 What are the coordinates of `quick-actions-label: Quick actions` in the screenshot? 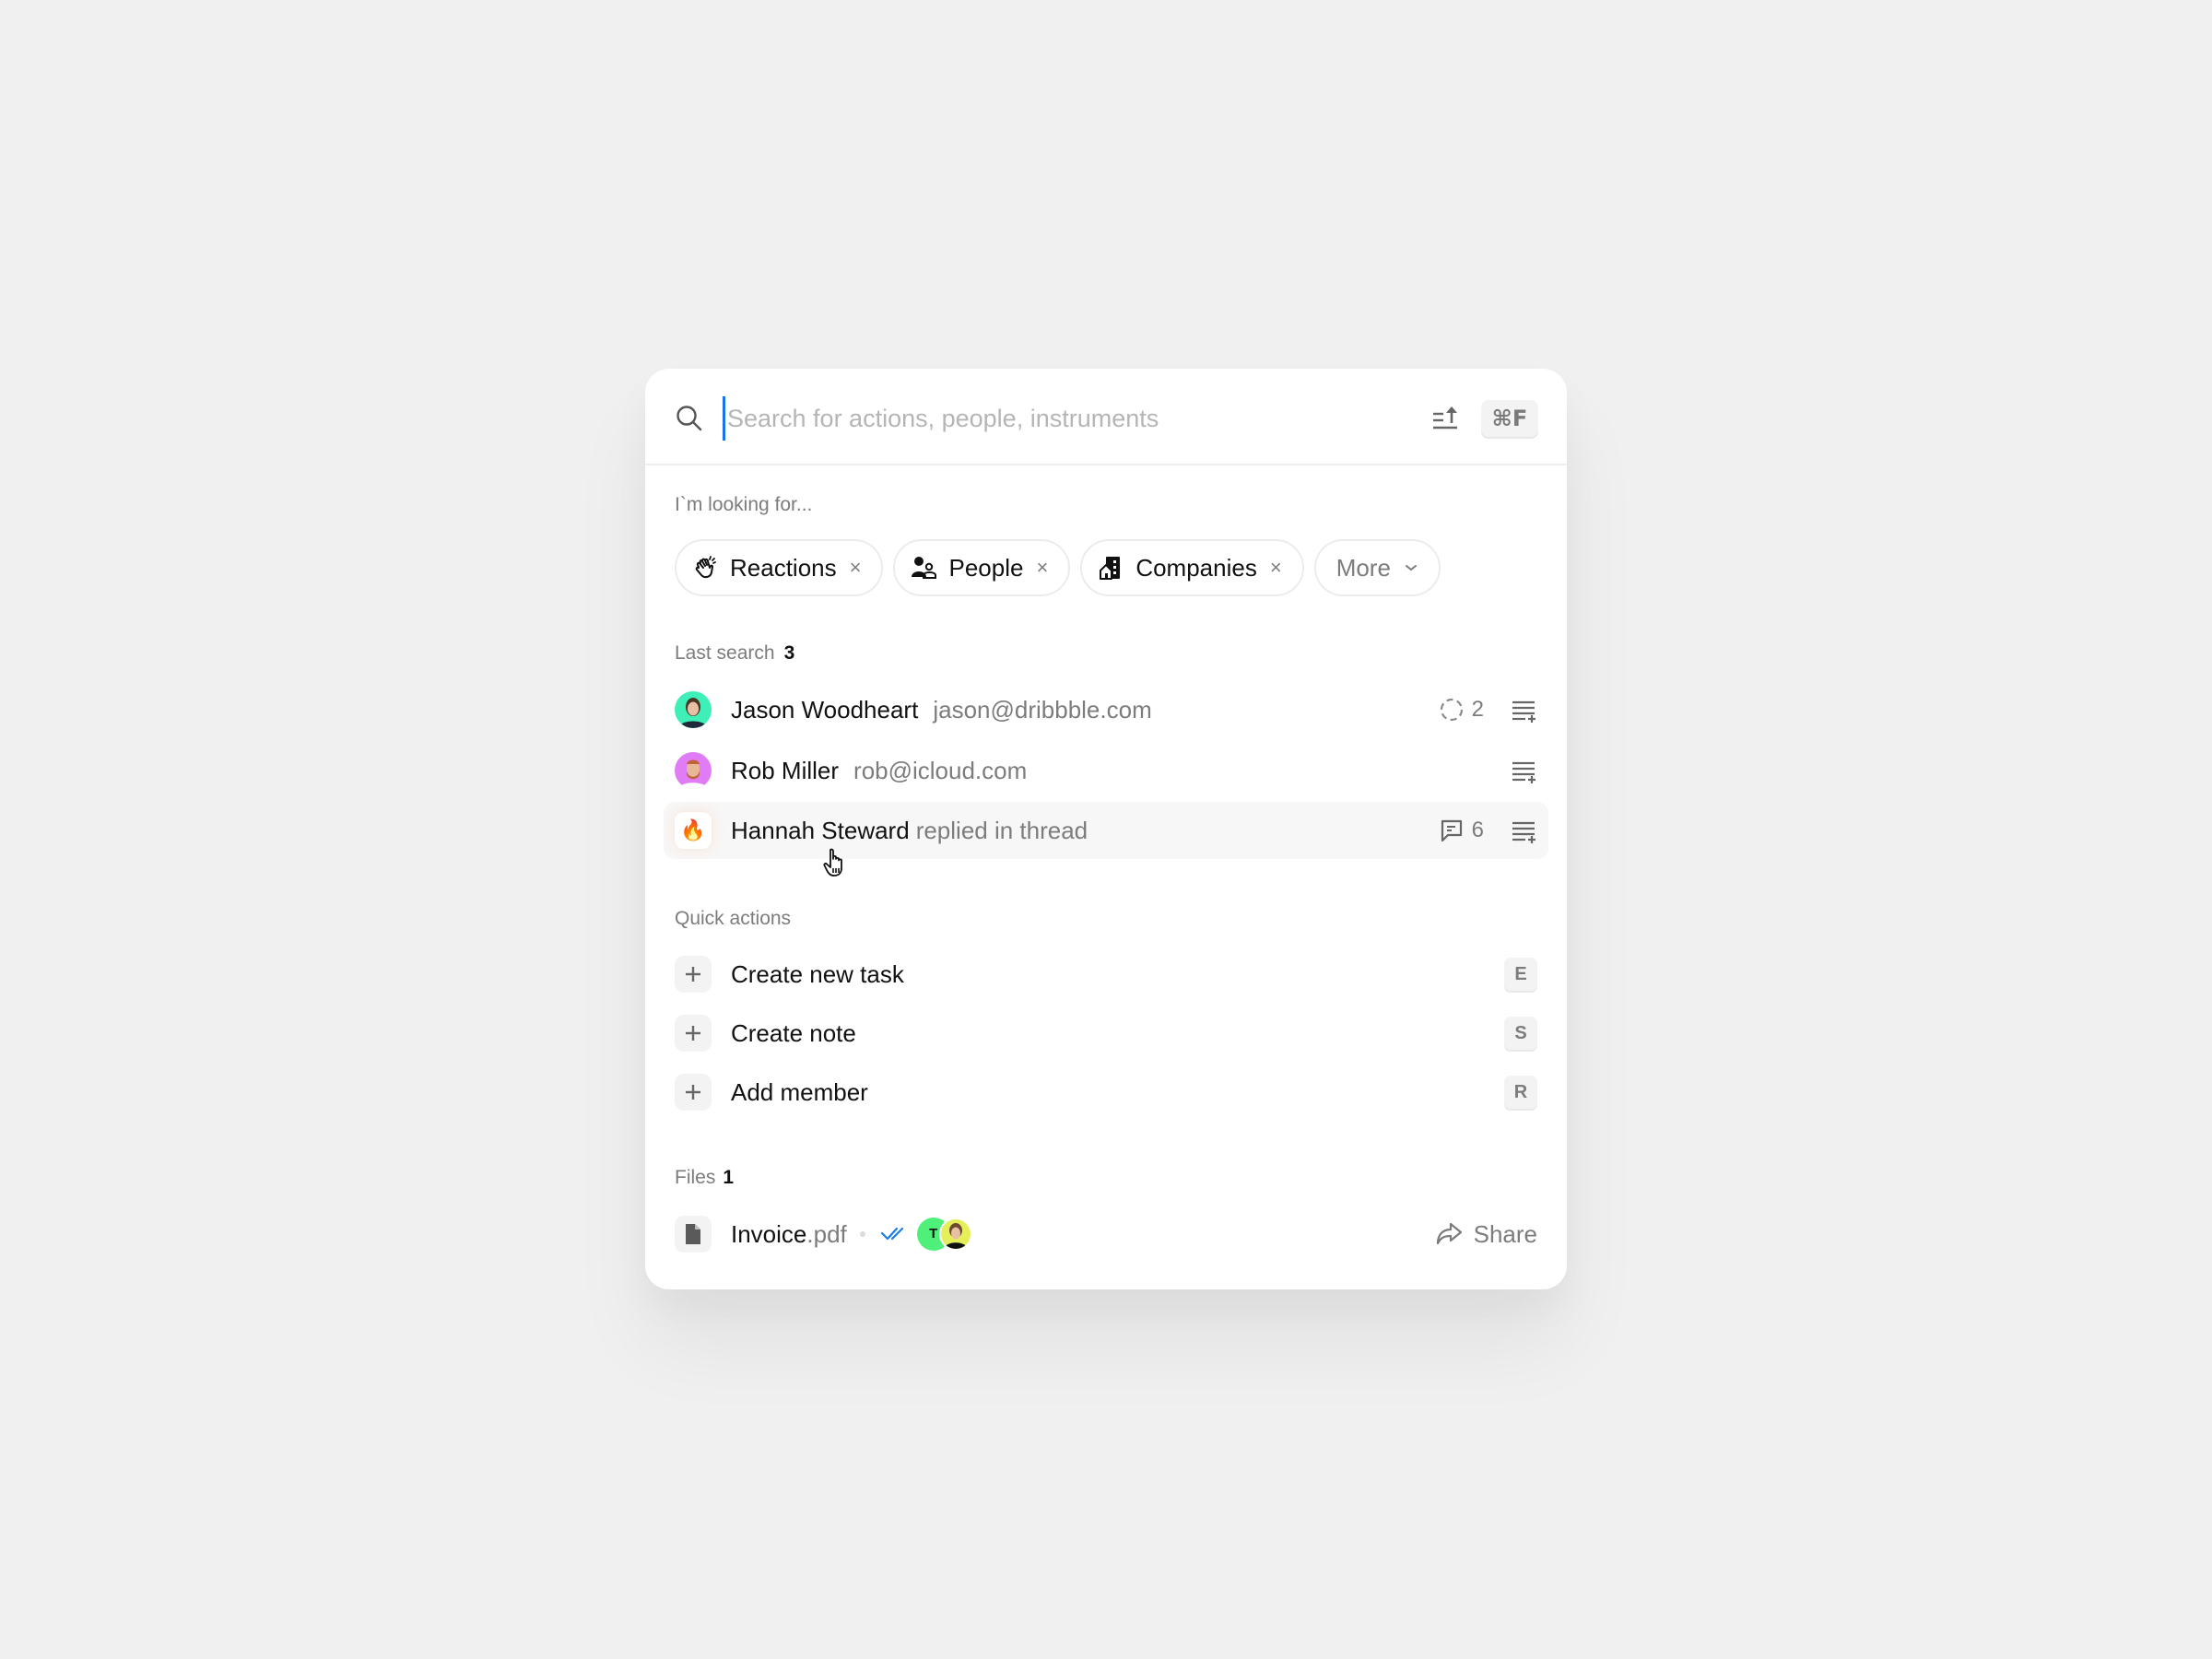 It's located at (733, 918).